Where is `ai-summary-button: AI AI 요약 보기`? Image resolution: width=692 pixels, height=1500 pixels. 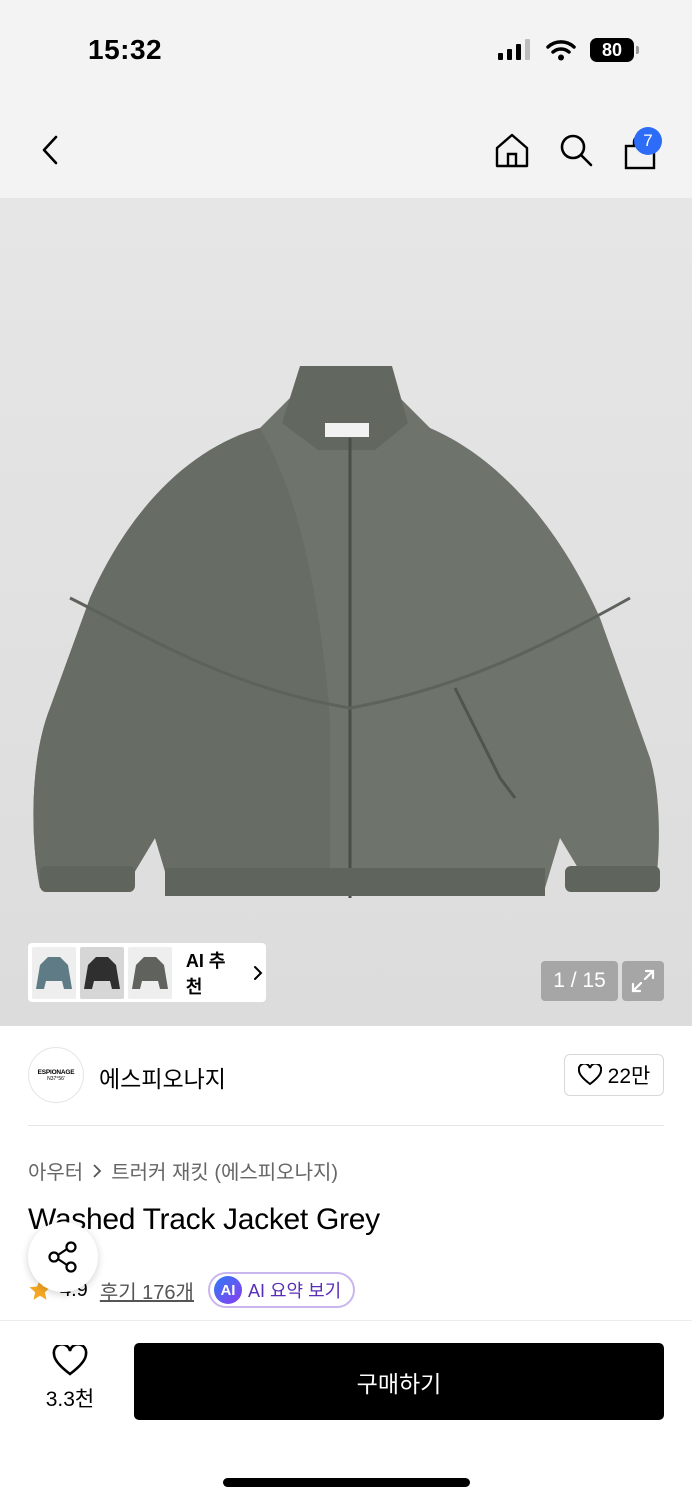
ai-summary-button: AI AI 요약 보기 is located at coordinates (281, 1290).